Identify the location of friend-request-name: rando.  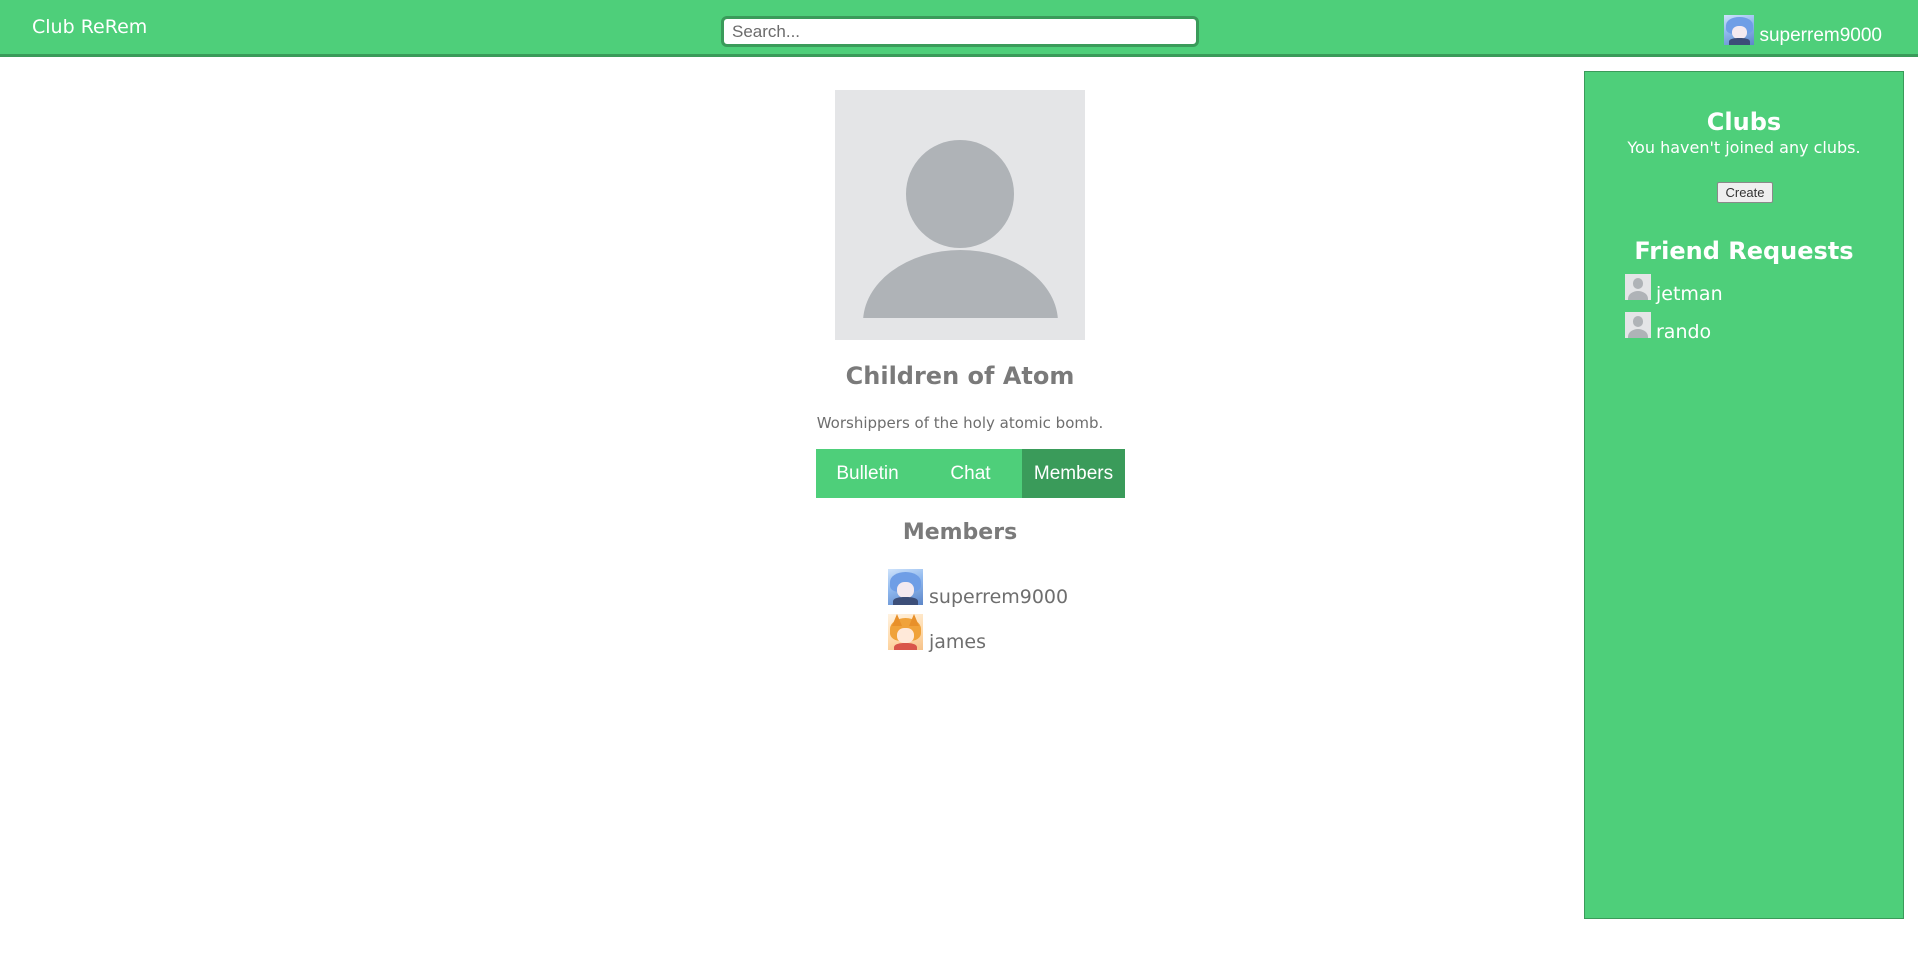
(1683, 332).